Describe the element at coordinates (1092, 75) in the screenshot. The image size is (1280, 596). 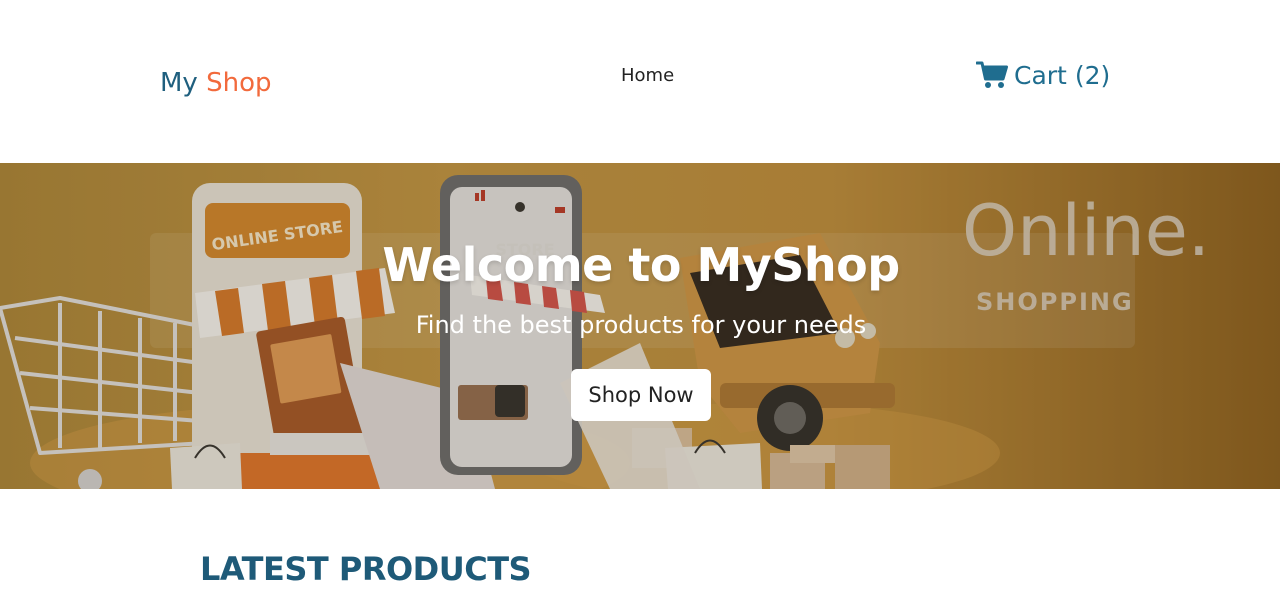
I see `cart-count-badge: (2)` at that location.